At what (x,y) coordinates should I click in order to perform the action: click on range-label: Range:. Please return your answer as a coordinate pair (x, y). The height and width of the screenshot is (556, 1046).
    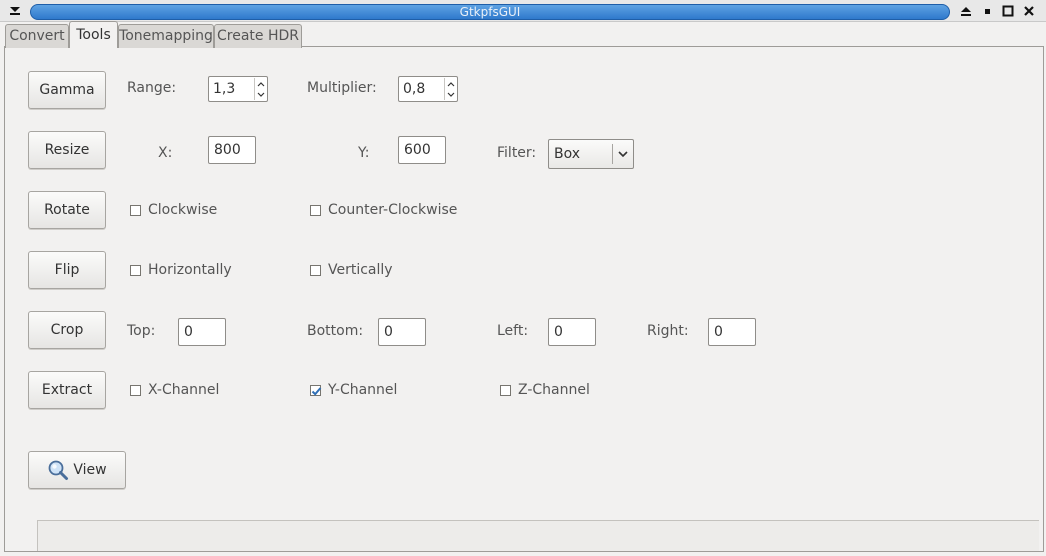
    Looking at the image, I should click on (152, 88).